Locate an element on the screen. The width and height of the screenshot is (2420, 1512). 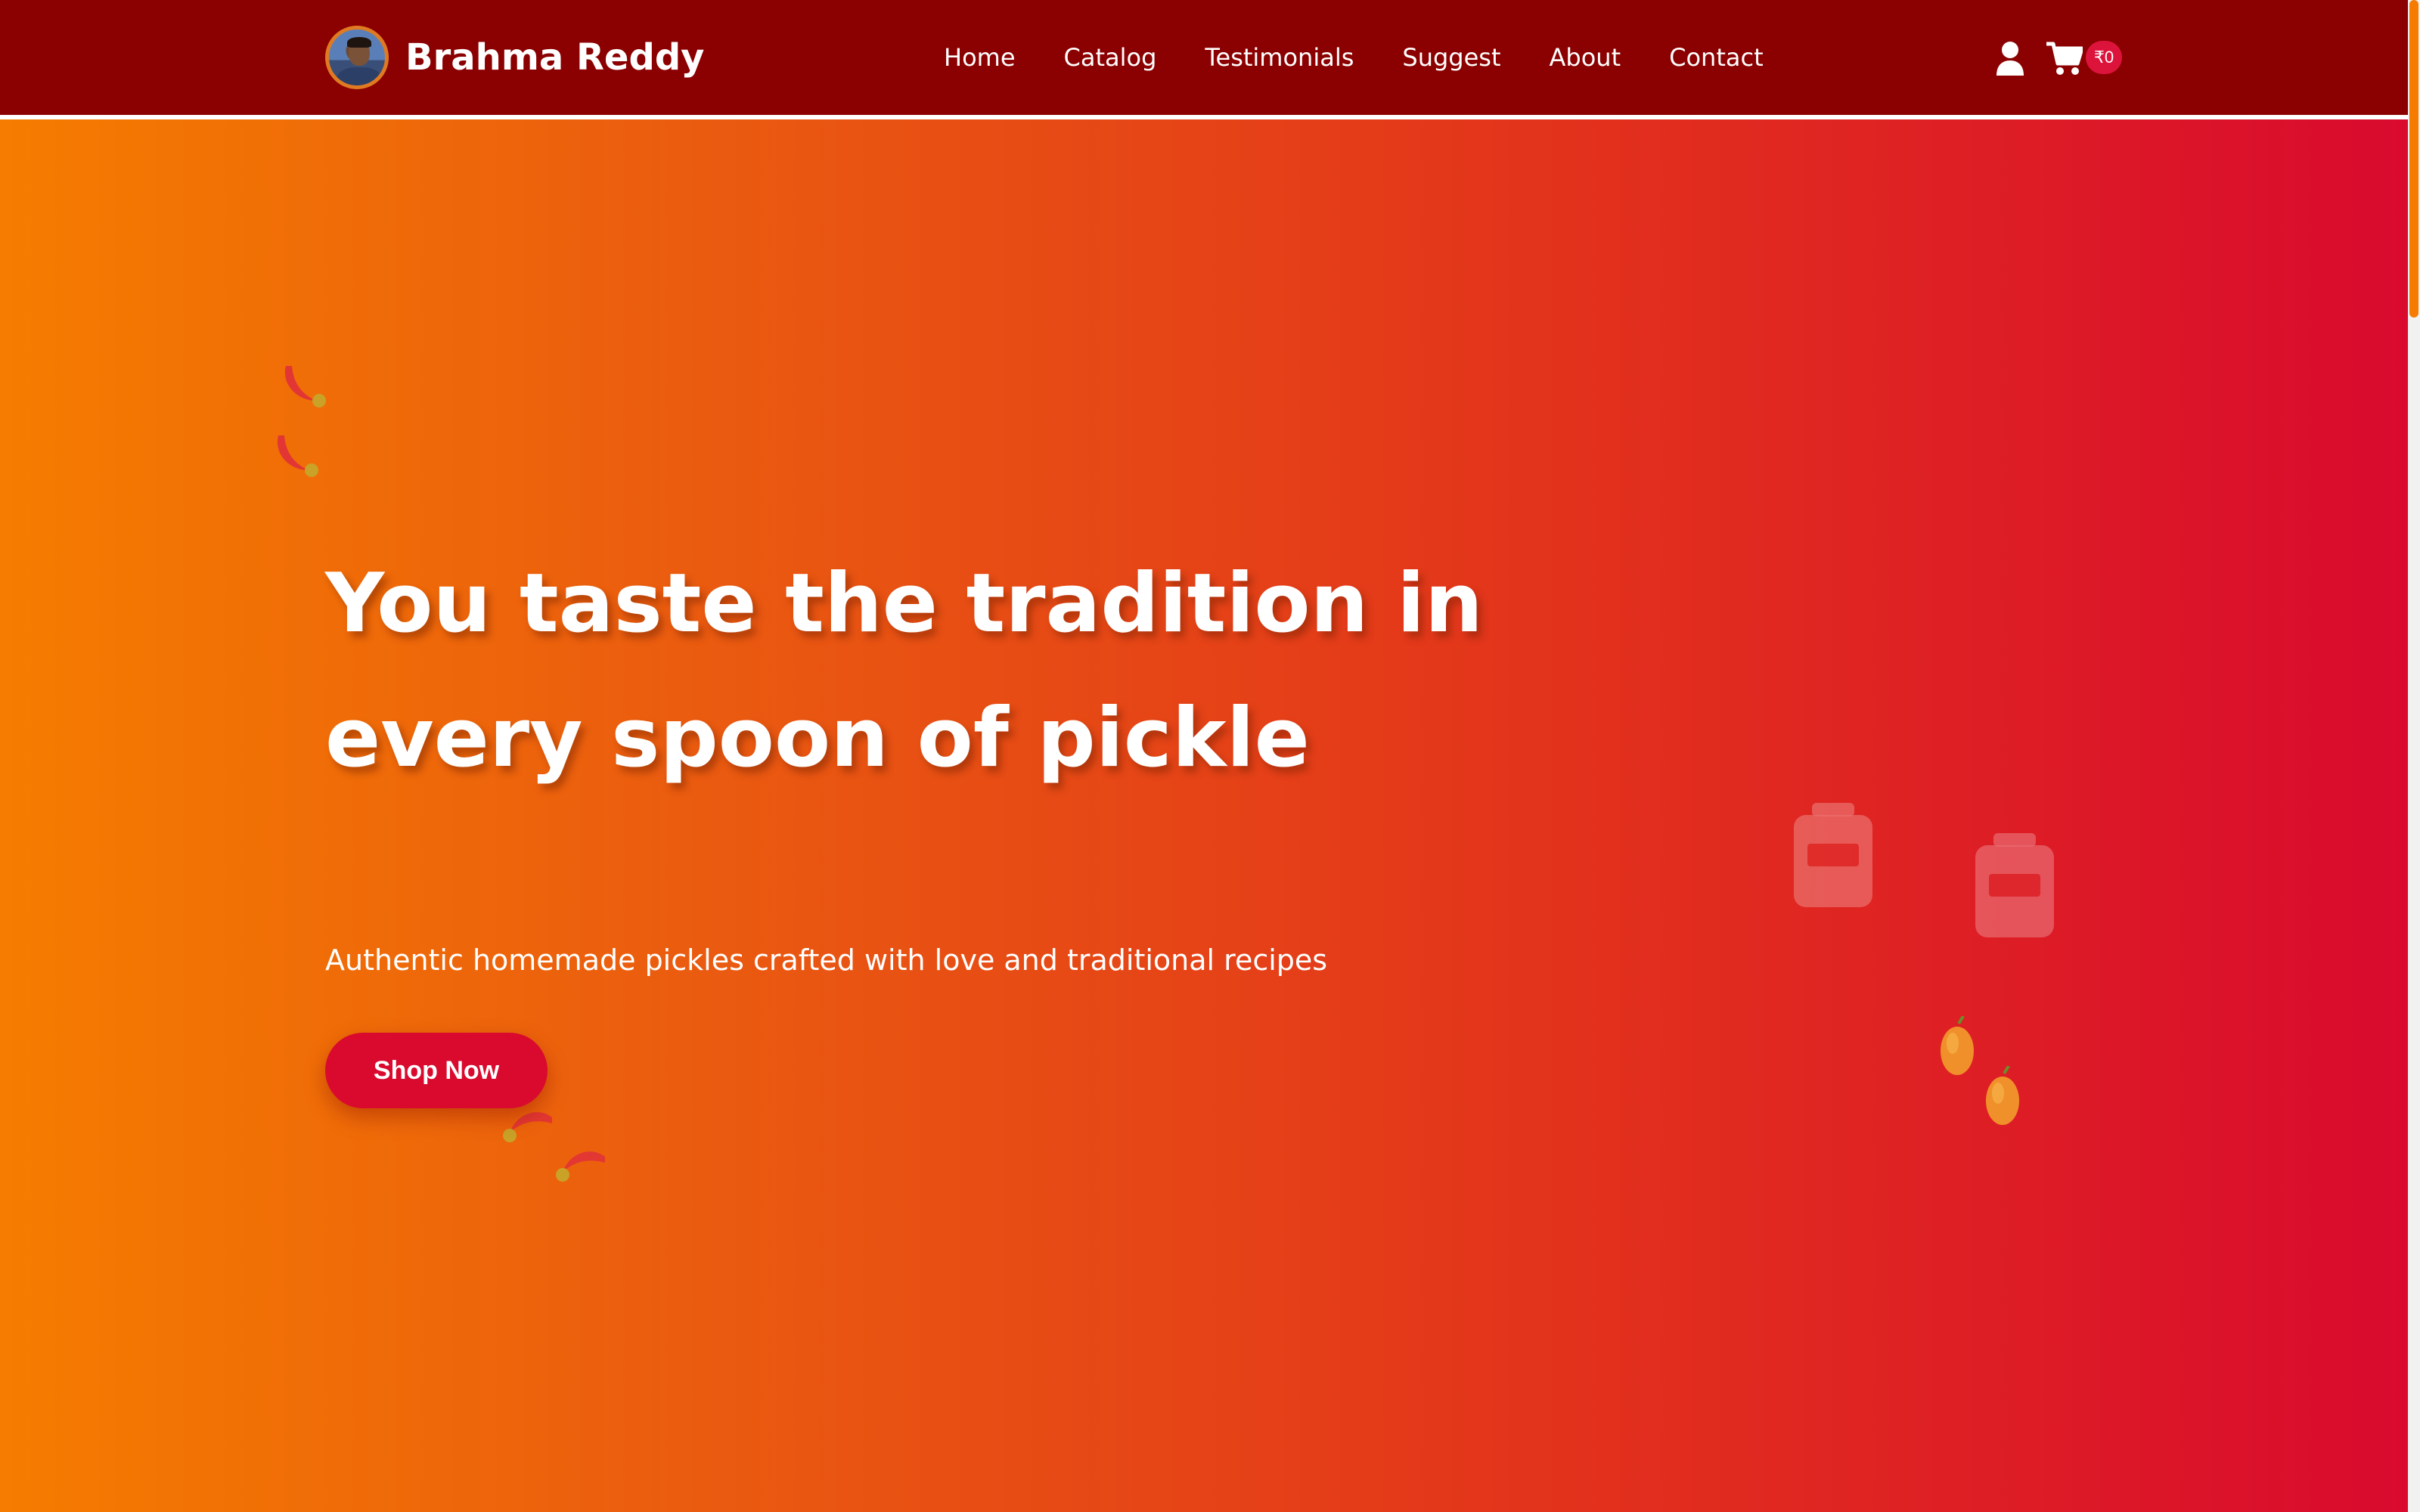
nav-home: Home is located at coordinates (980, 58).